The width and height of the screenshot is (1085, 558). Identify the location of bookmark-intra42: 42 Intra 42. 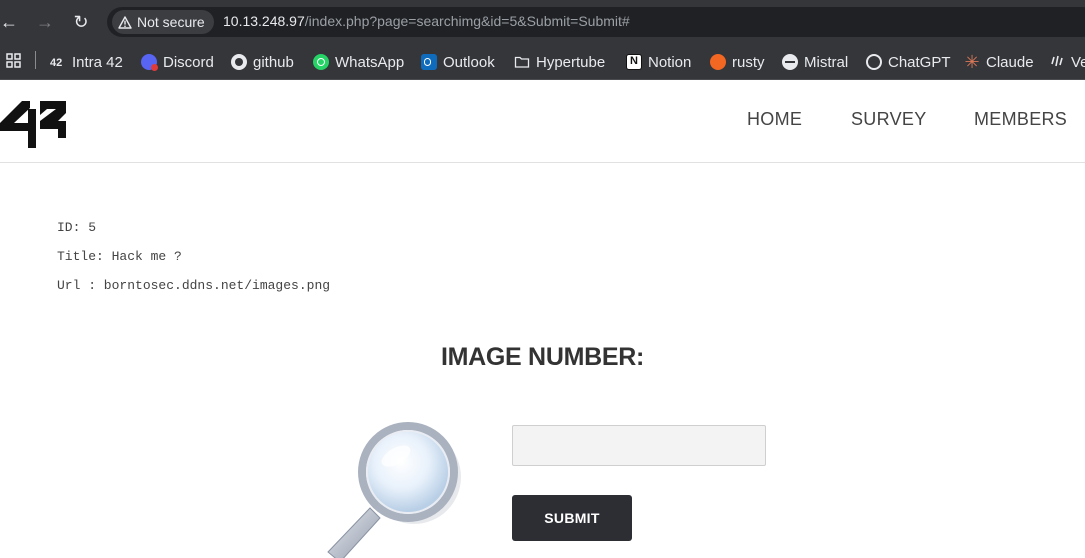
(86, 62).